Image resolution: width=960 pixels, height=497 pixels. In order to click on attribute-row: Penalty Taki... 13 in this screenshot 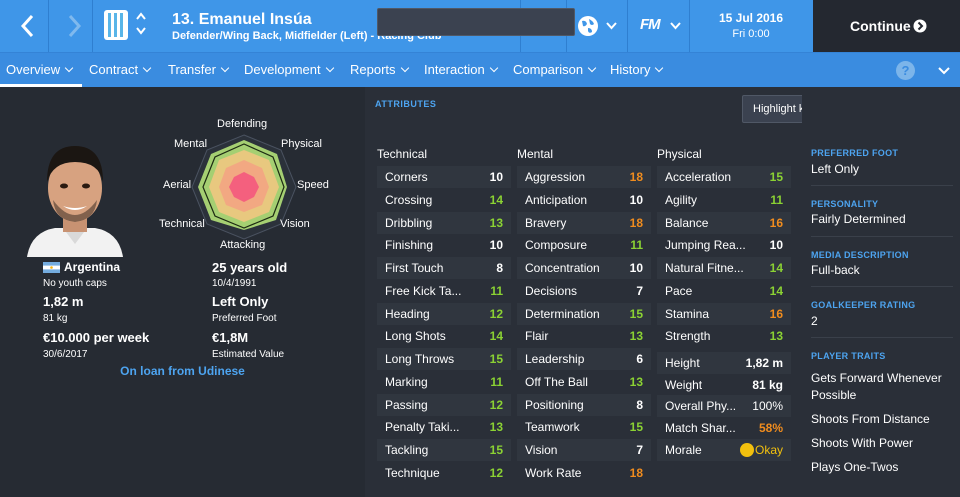, I will do `click(444, 427)`.